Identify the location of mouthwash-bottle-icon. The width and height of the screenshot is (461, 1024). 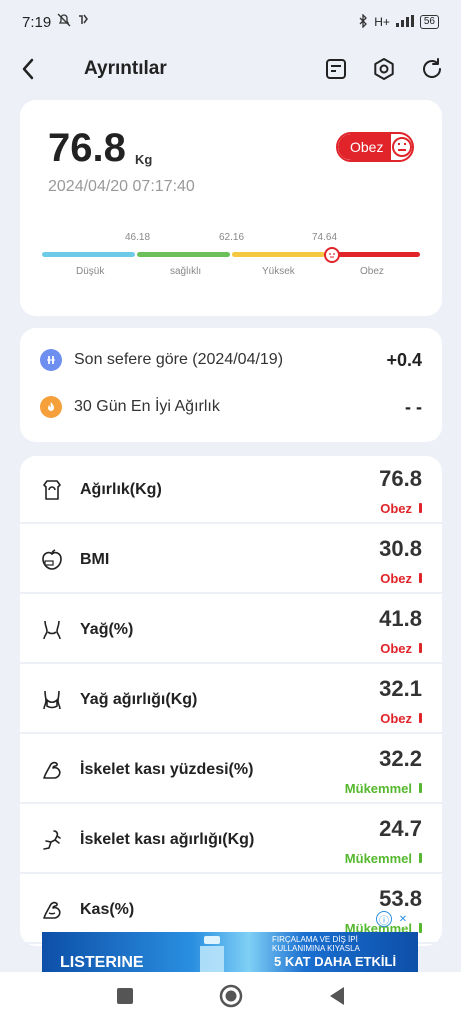
(212, 953).